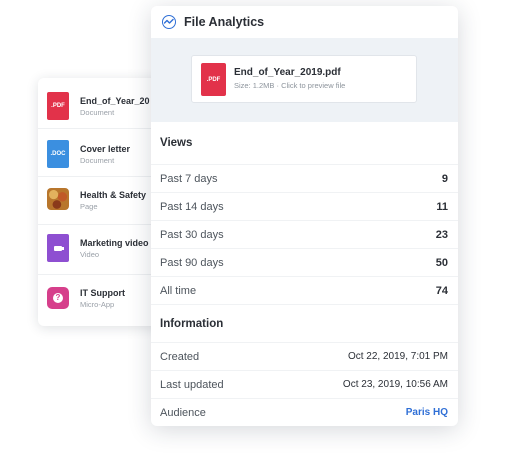 The image size is (516, 466). I want to click on list-item-title: Health & Safety, so click(113, 195).